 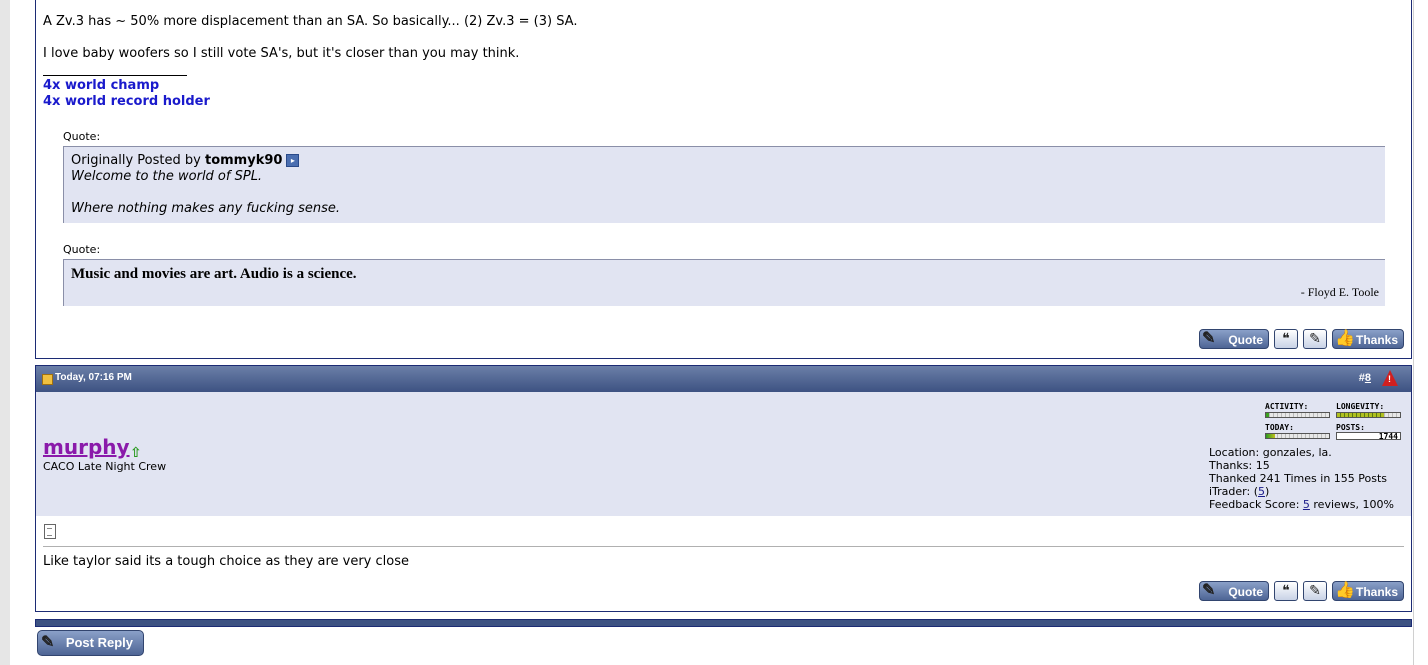 I want to click on posted-by-prefix: Originally Posted by, so click(x=136, y=160).